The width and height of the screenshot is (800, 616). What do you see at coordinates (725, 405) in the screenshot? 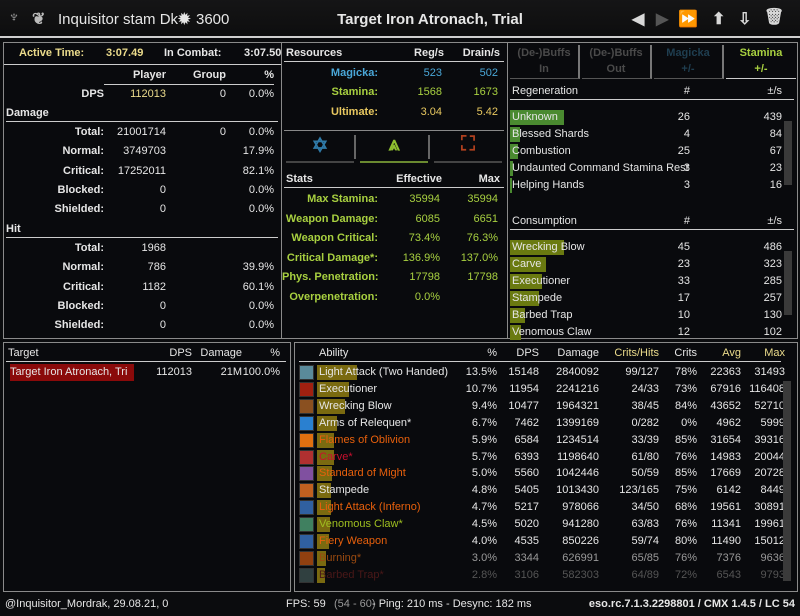
I see `ability-avg: 43652` at bounding box center [725, 405].